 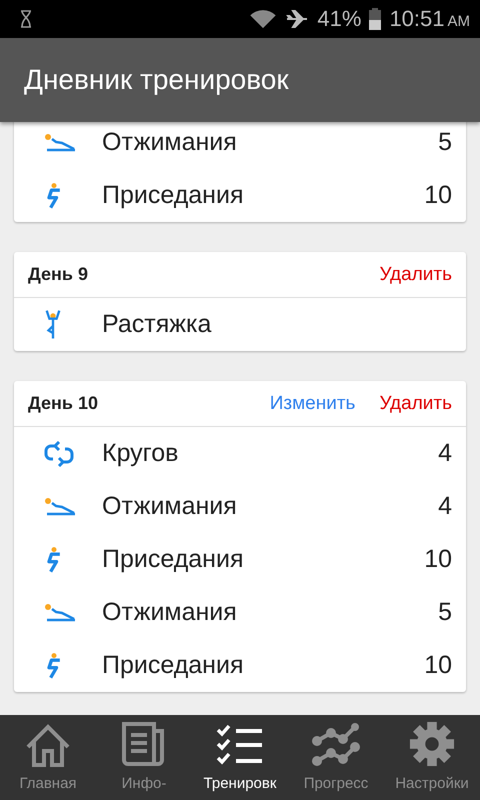 What do you see at coordinates (157, 324) in the screenshot?
I see `exercise-name: Растяжка` at bounding box center [157, 324].